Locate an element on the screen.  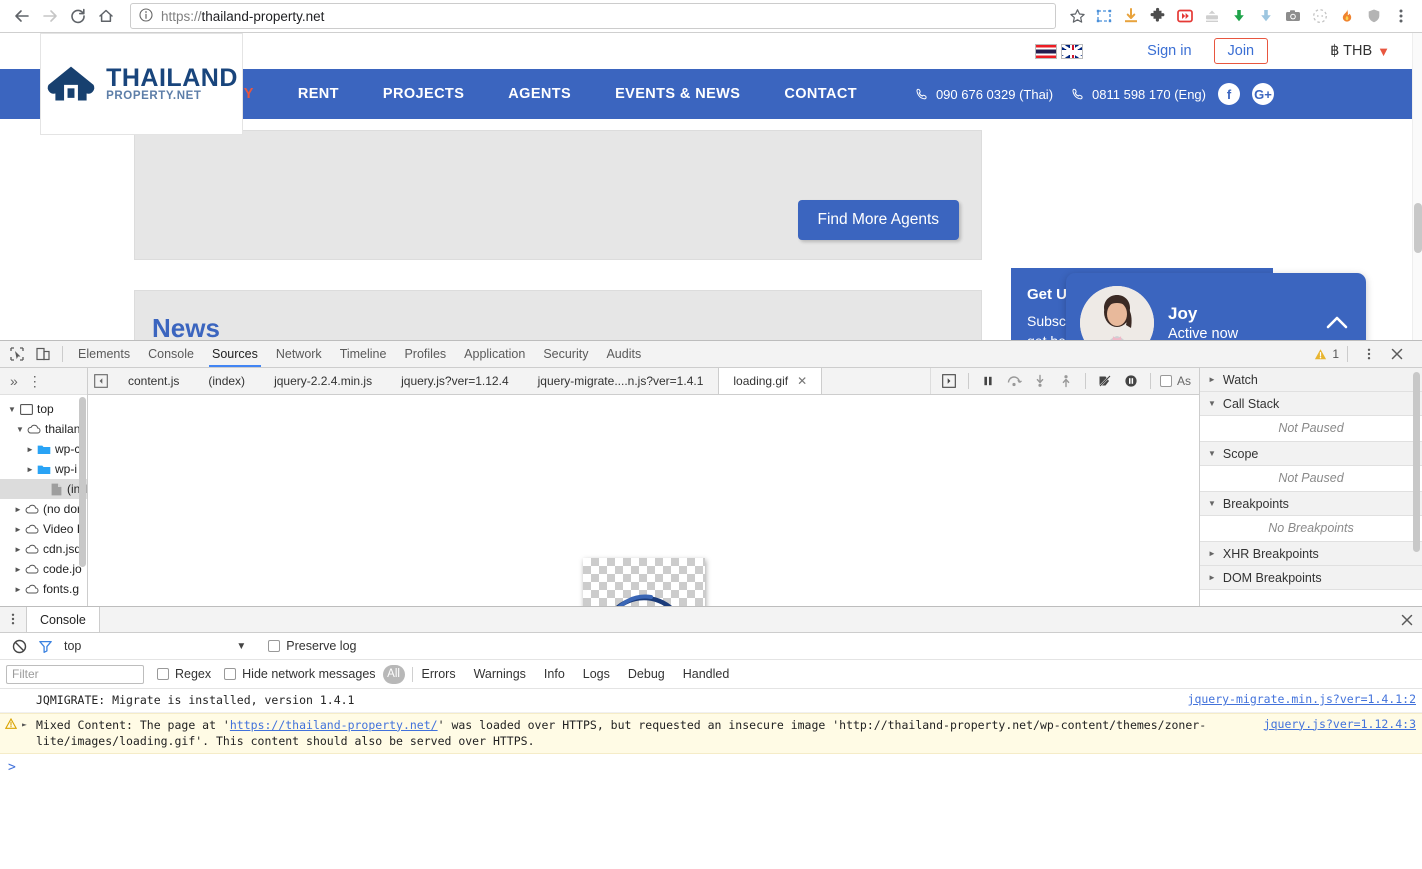
puzzle-extension-icon is located at coordinates (1157, 16).